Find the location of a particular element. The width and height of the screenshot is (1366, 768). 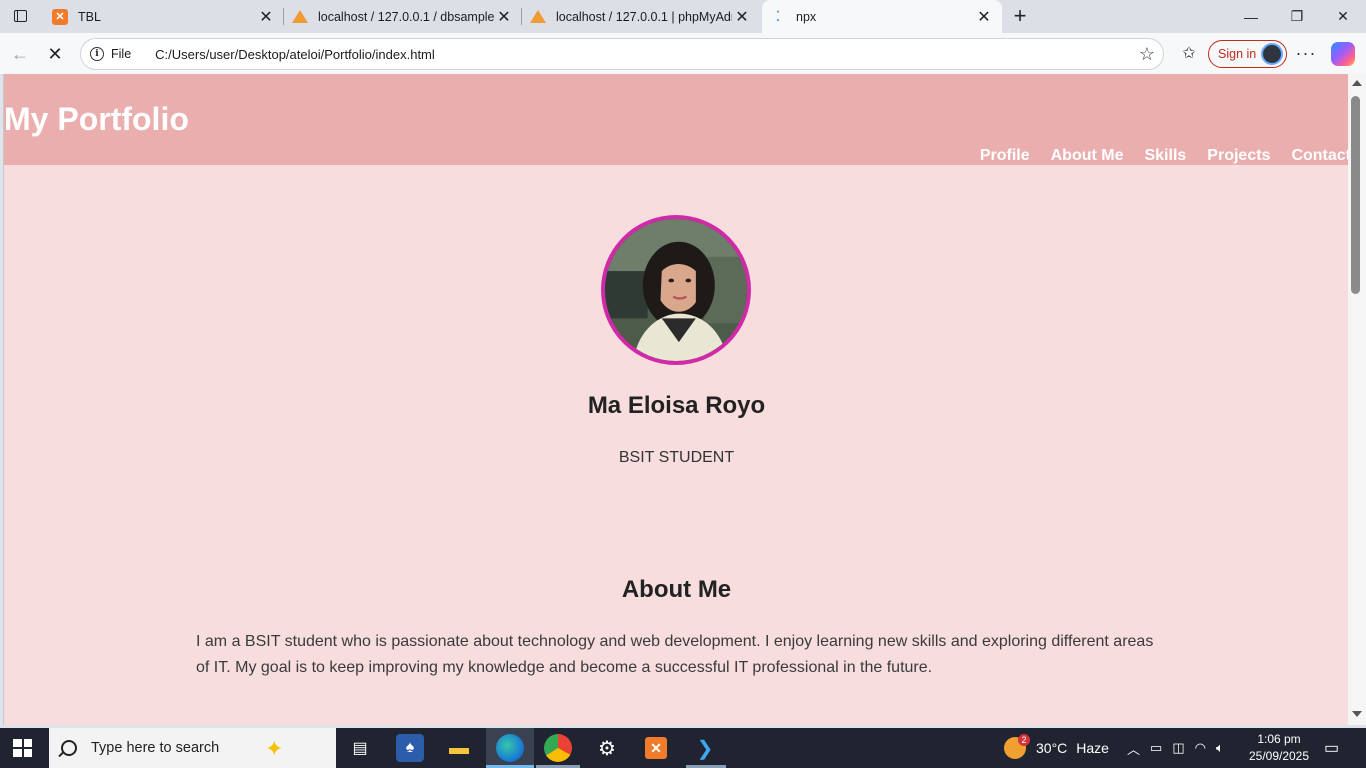

weather-badge: 2 is located at coordinates (1024, 740).